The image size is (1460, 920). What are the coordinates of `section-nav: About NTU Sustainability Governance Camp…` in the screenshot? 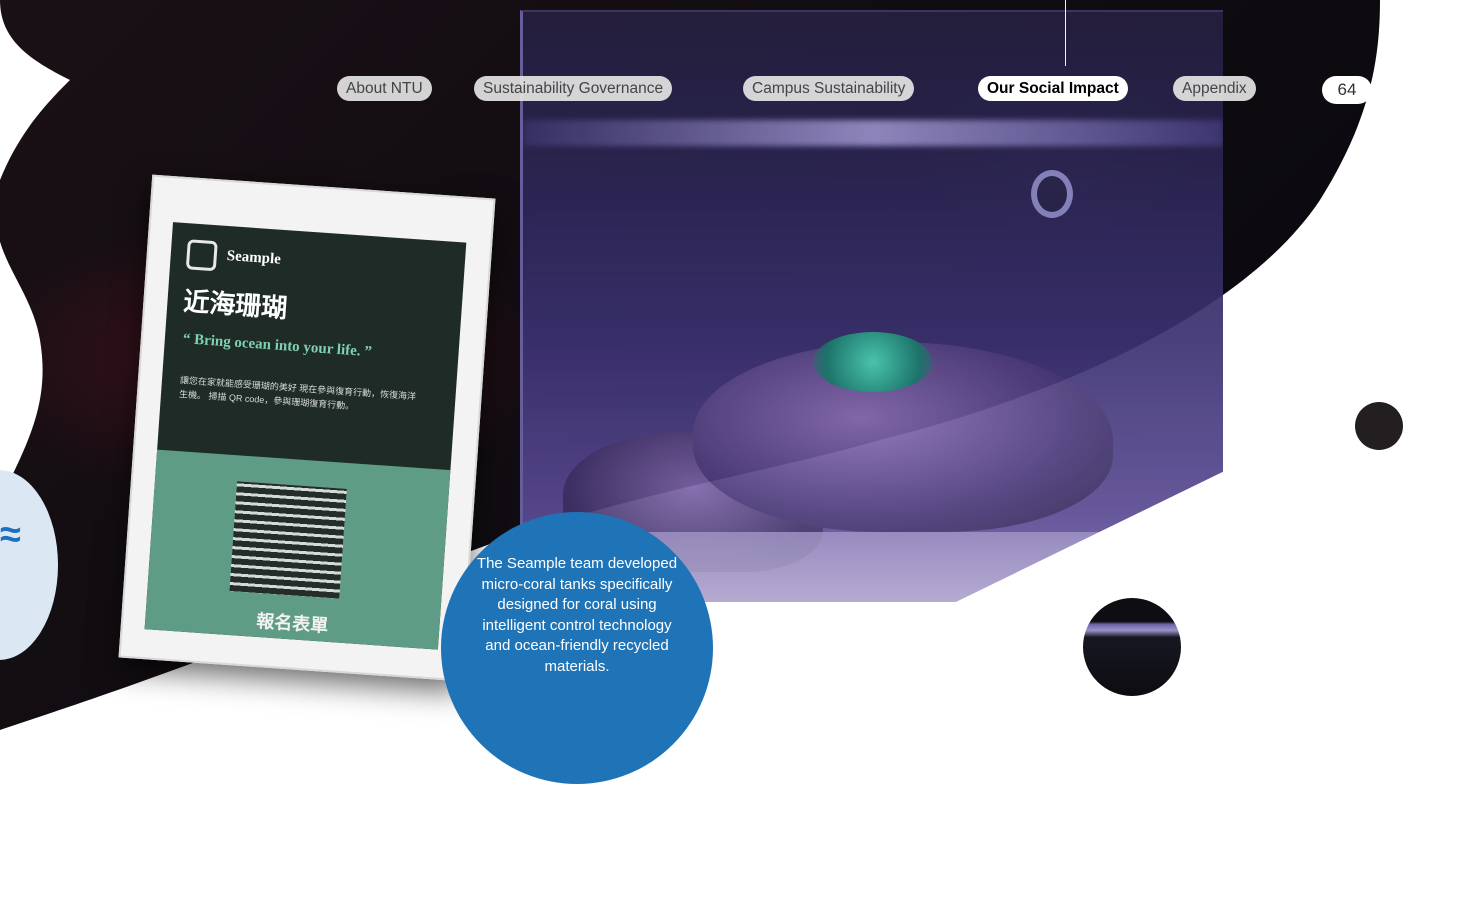 It's located at (730, 89).